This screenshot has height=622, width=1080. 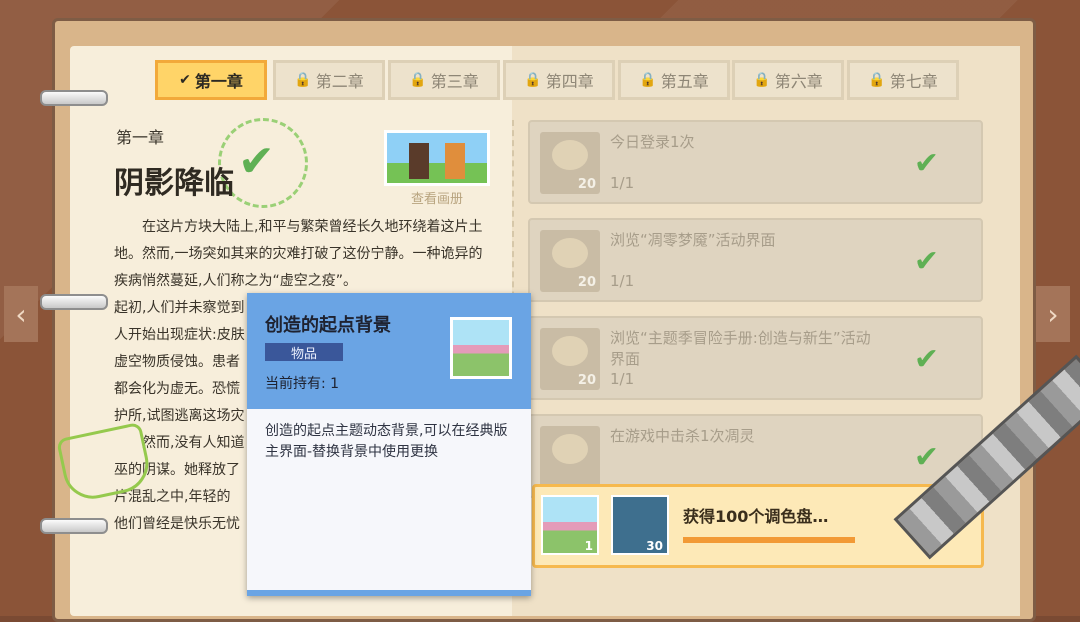 I want to click on view-album-button: 查看画册, so click(x=437, y=168).